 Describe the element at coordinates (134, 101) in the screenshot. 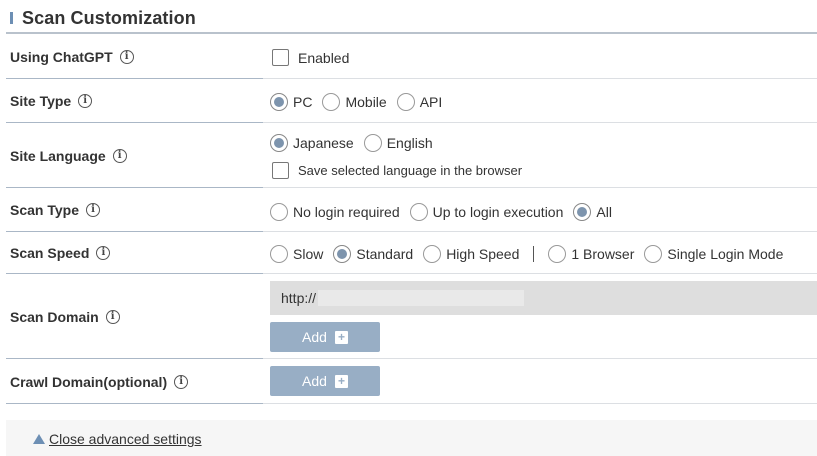

I see `row-label: Site Type i` at that location.